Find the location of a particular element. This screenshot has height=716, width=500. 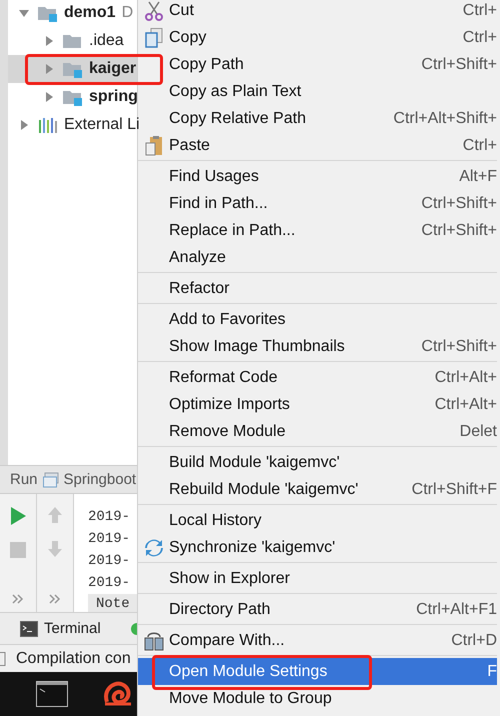

menu-item: Add to Favorites is located at coordinates (317, 319).